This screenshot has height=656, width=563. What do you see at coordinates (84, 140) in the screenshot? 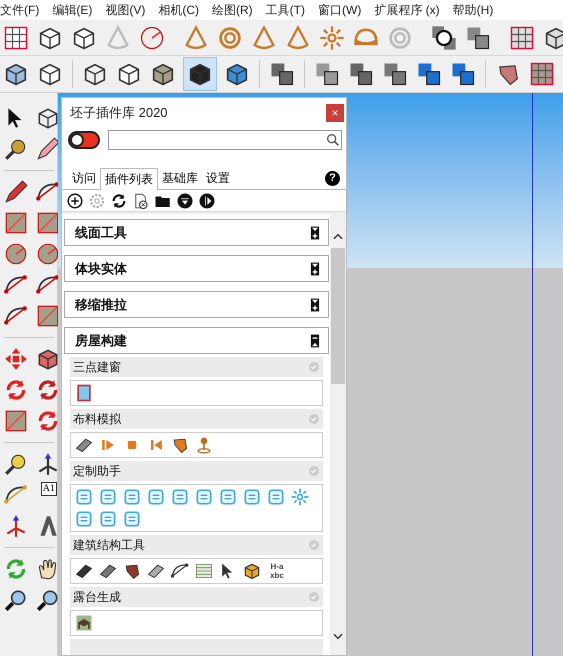
I see `toggle-switch` at bounding box center [84, 140].